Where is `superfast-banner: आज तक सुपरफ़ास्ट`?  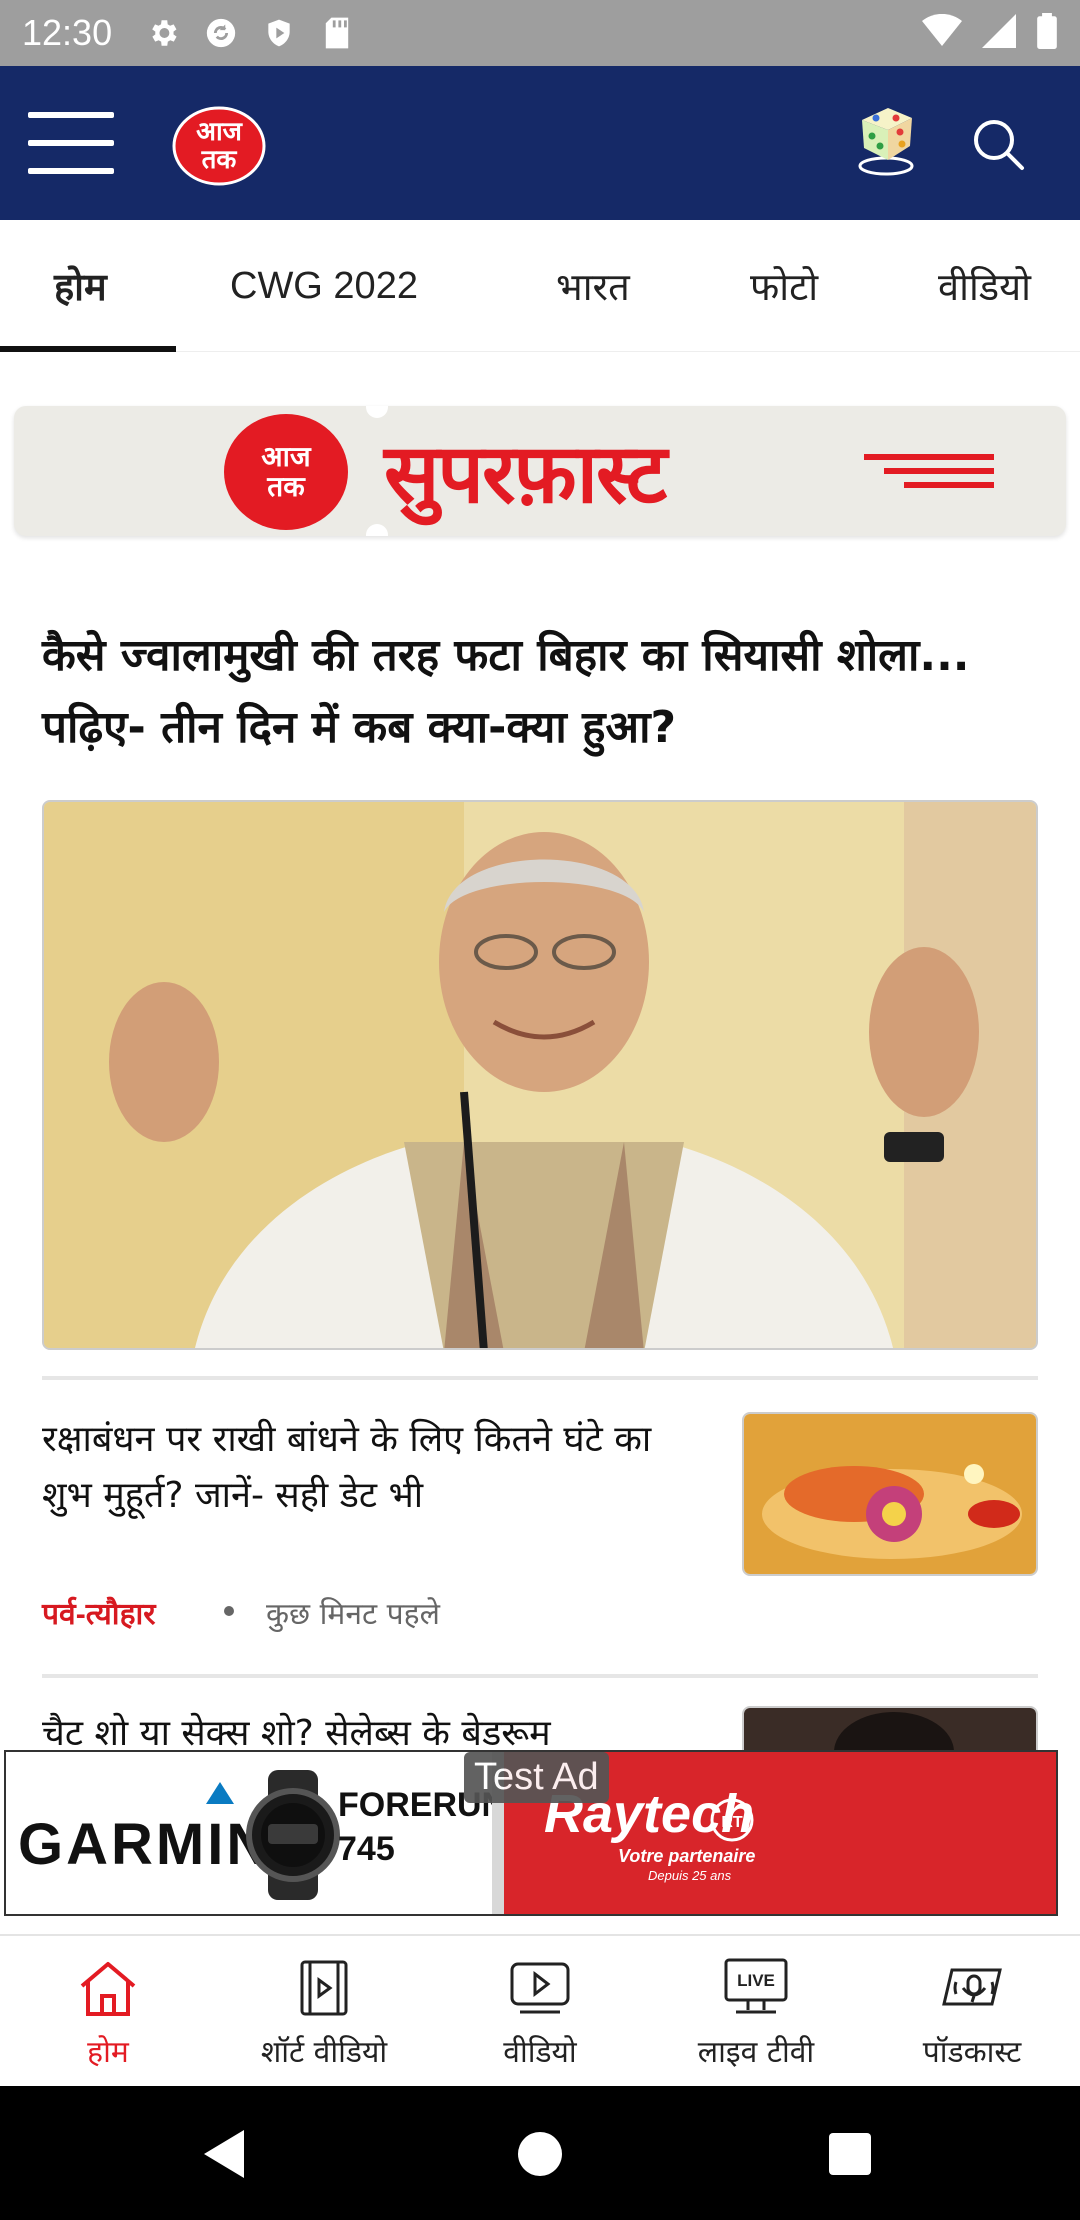 superfast-banner: आज तक सुपरफ़ास्ट is located at coordinates (540, 471).